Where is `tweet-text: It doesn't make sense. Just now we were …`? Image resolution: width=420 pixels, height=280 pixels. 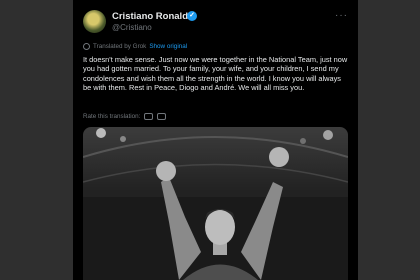
tweet-text: It doesn't make sense. Just now we were … is located at coordinates (215, 74).